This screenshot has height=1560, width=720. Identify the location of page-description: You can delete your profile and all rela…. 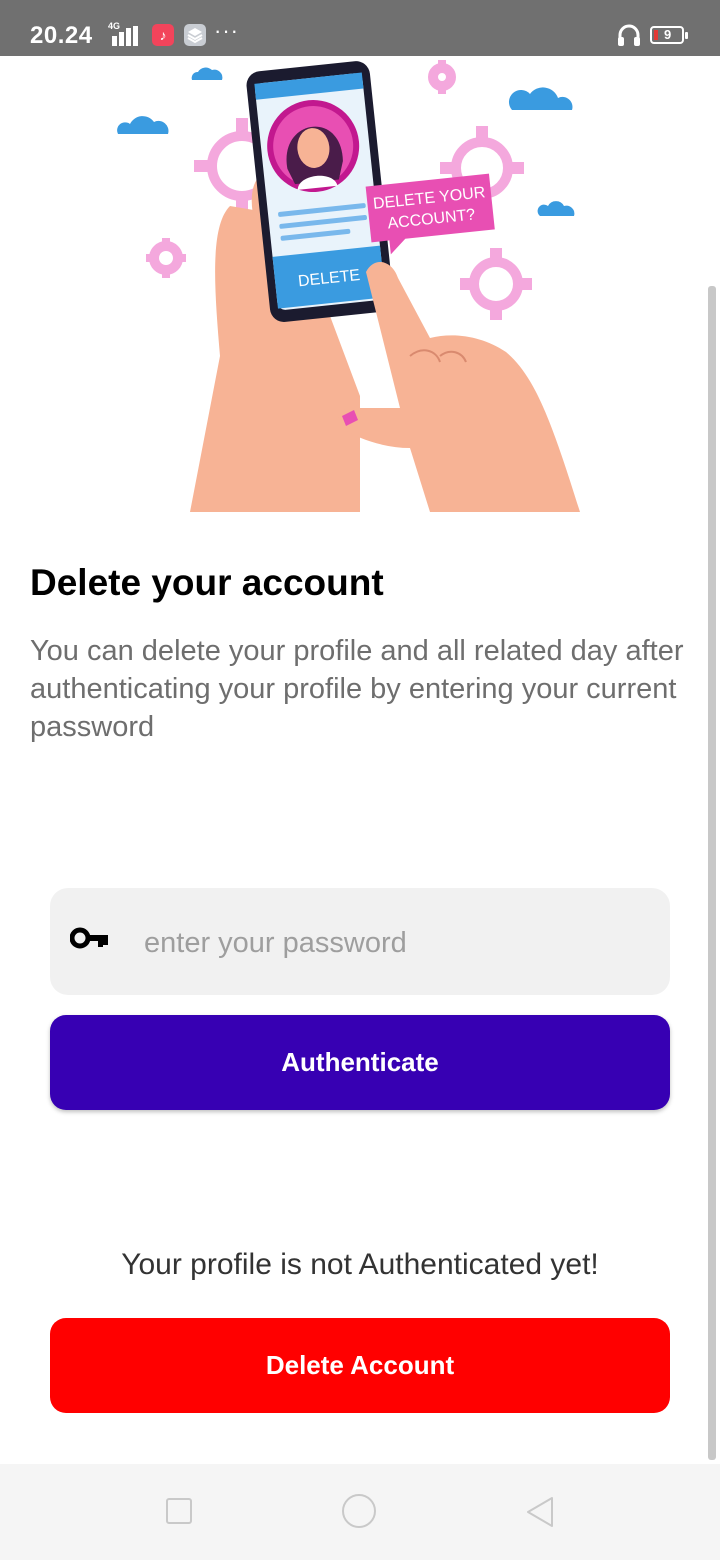
(357, 689).